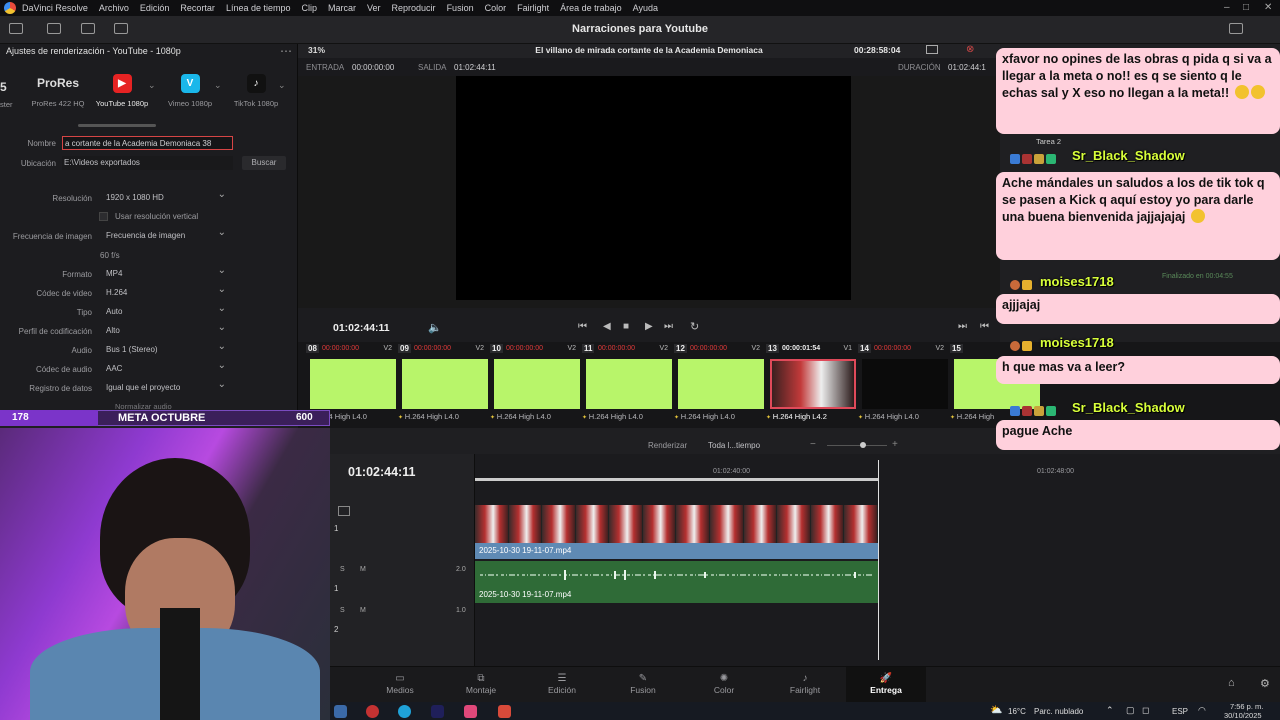  Describe the element at coordinates (256, 91) in the screenshot. I see `preset-tiktok: ♪ TikTok 1080p` at that location.